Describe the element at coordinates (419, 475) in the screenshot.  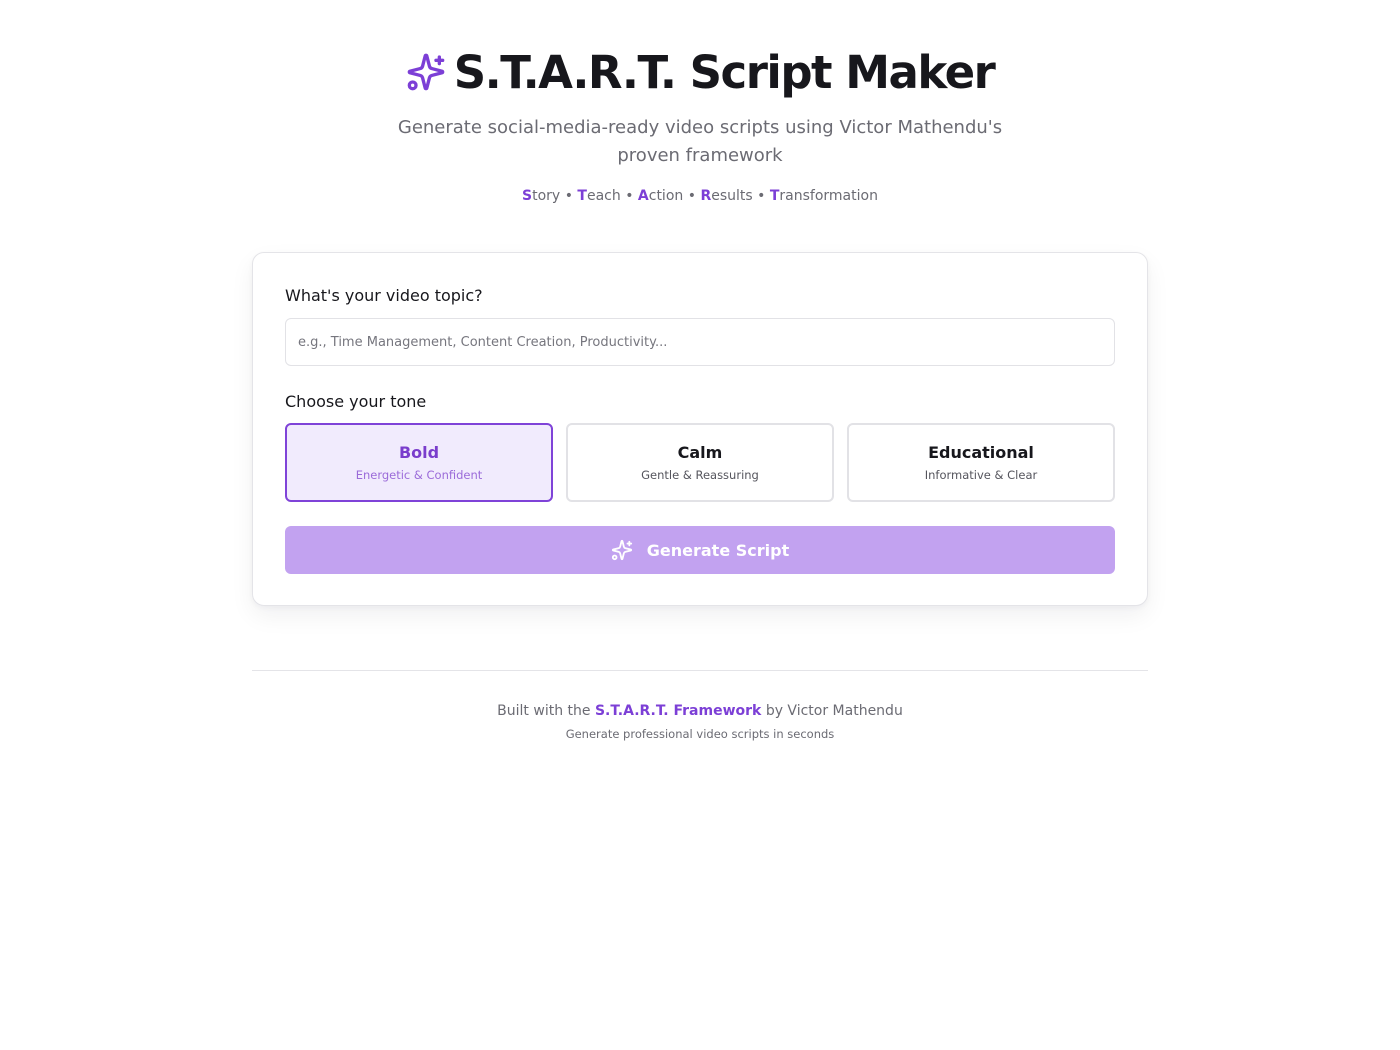
I see `tone-description: Energetic & Confident` at that location.